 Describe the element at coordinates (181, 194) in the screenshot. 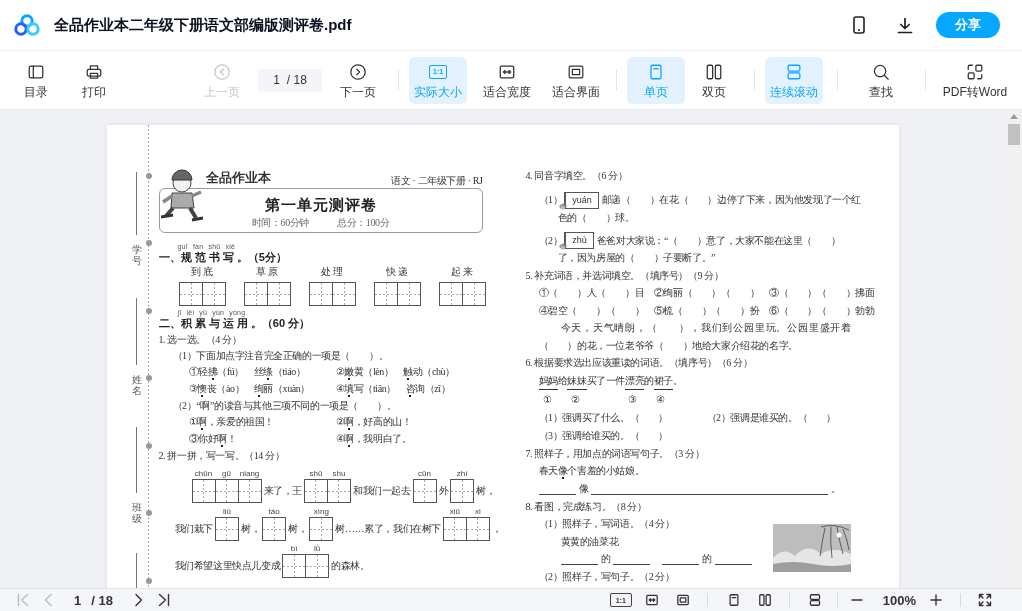

I see `mascot-drawing` at that location.